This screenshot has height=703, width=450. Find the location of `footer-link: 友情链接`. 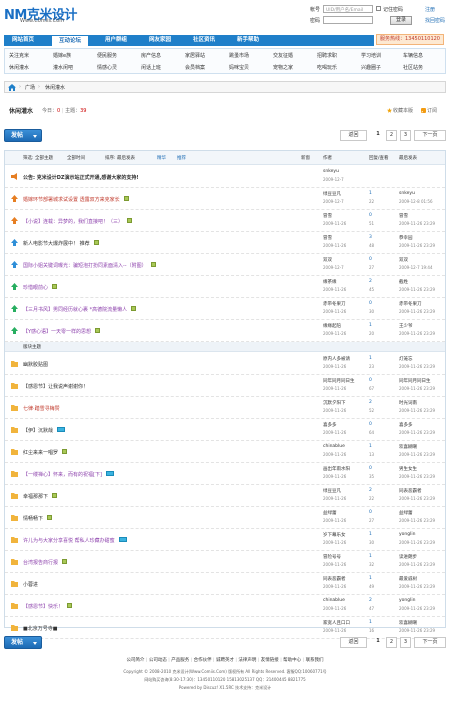

footer-link: 友情链接 is located at coordinates (270, 660).